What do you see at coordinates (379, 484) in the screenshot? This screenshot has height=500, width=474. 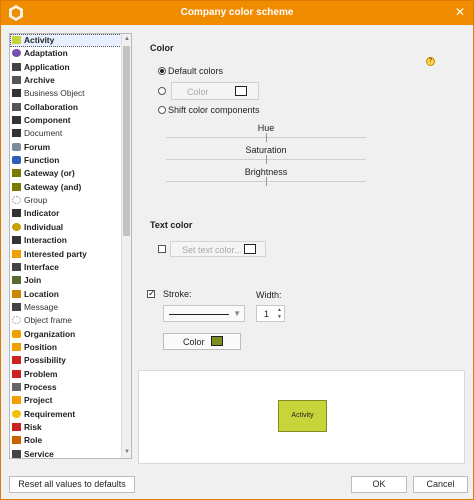 I see `ok-button: OK` at bounding box center [379, 484].